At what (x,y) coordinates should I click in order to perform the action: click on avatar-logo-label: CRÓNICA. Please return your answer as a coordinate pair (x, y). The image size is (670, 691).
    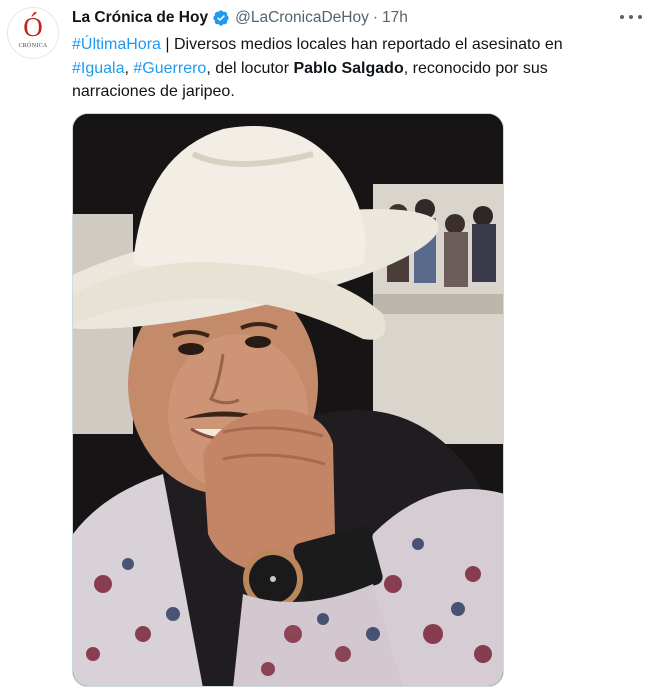
    Looking at the image, I should click on (33, 46).